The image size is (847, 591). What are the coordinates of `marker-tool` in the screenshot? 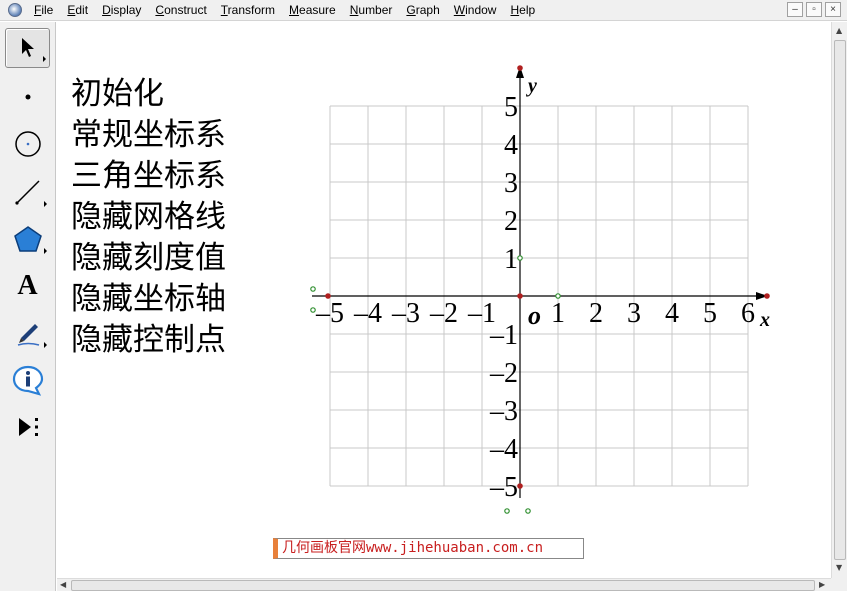 It's located at (27, 333).